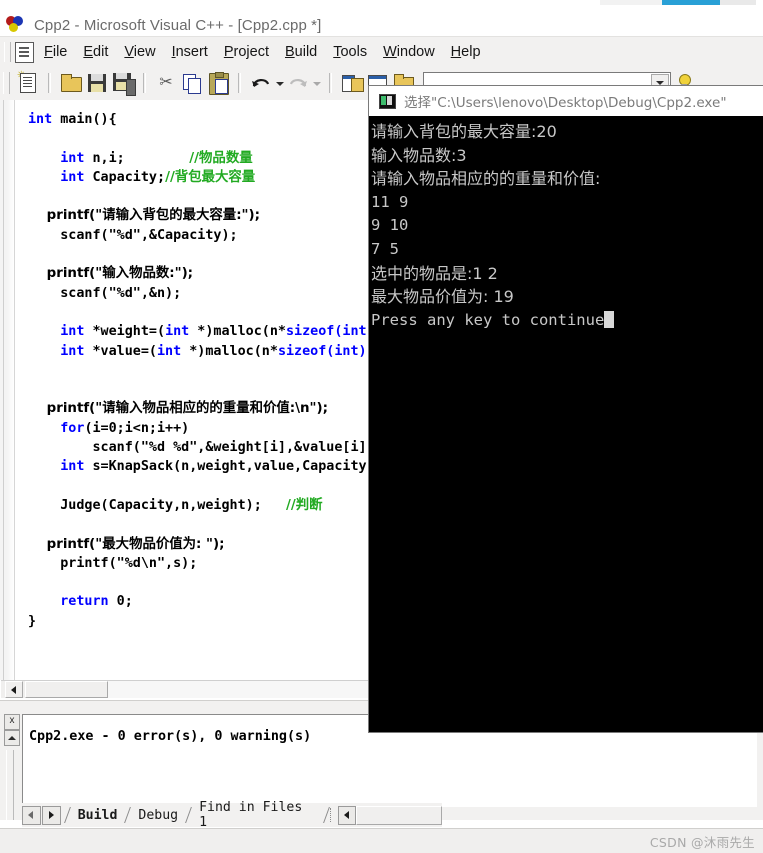 Image resolution: width=763 pixels, height=853 pixels. What do you see at coordinates (71, 83) in the screenshot?
I see `open-file-icon` at bounding box center [71, 83].